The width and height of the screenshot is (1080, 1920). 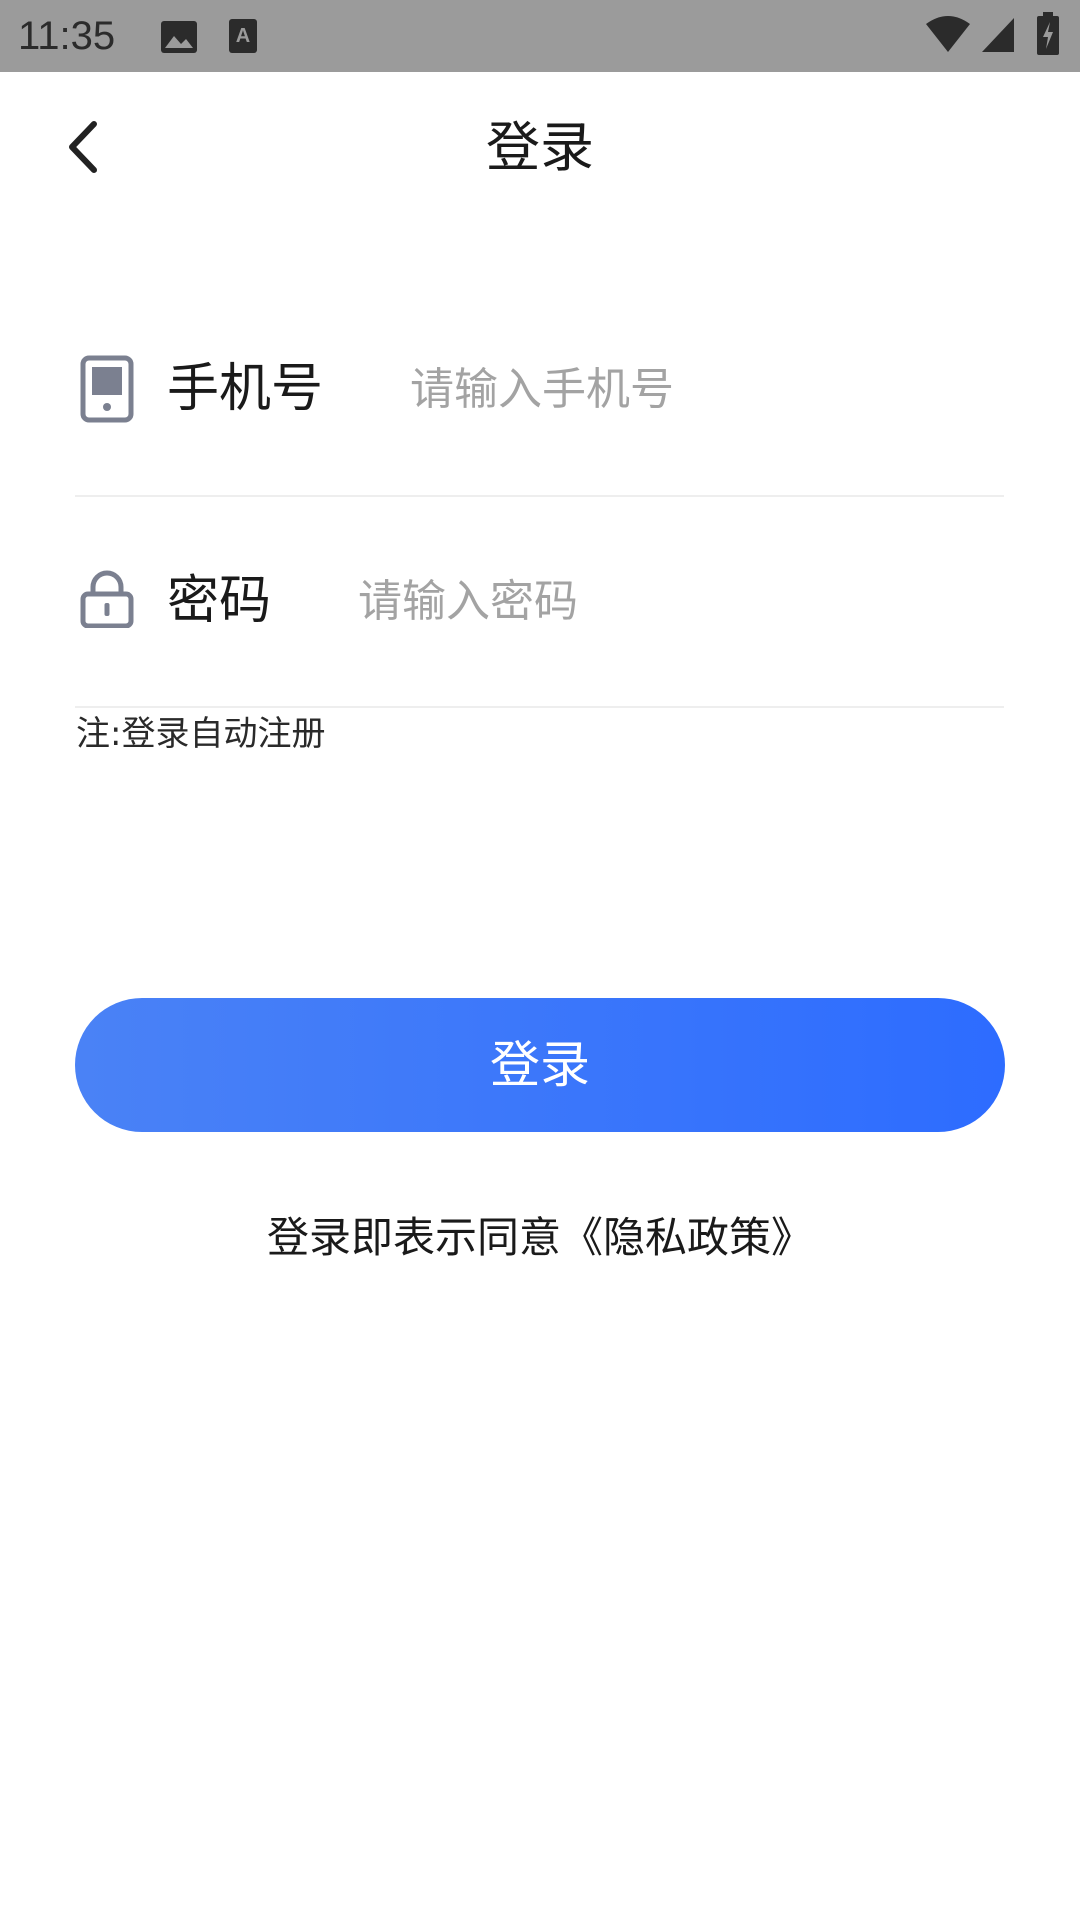 What do you see at coordinates (687, 1237) in the screenshot?
I see `privacy-policy-link: 《隐私政策》` at bounding box center [687, 1237].